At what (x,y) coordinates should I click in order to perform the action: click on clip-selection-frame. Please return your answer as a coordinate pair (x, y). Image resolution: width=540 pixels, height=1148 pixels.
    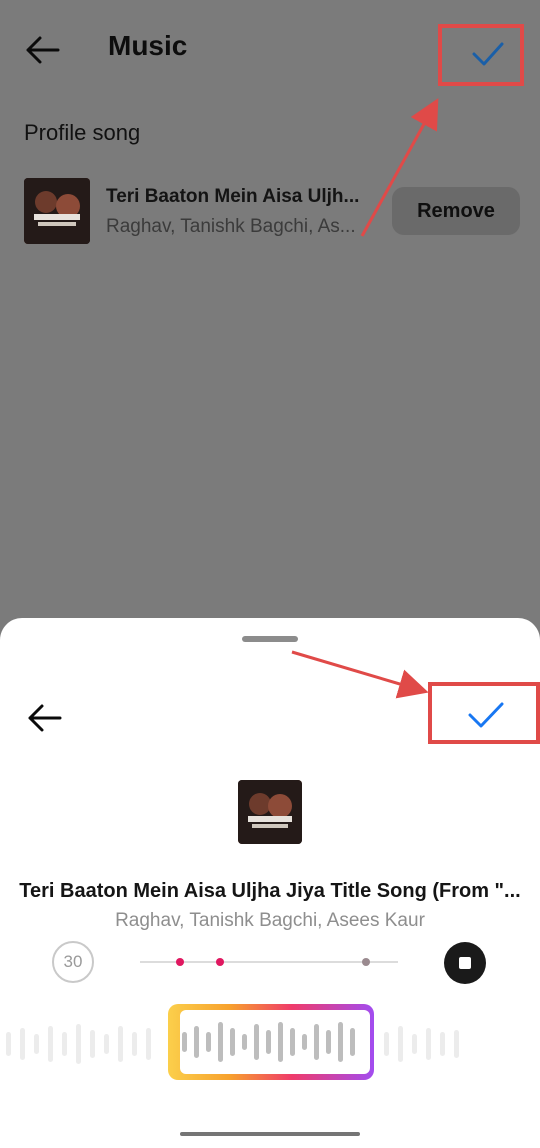
    Looking at the image, I should click on (271, 1042).